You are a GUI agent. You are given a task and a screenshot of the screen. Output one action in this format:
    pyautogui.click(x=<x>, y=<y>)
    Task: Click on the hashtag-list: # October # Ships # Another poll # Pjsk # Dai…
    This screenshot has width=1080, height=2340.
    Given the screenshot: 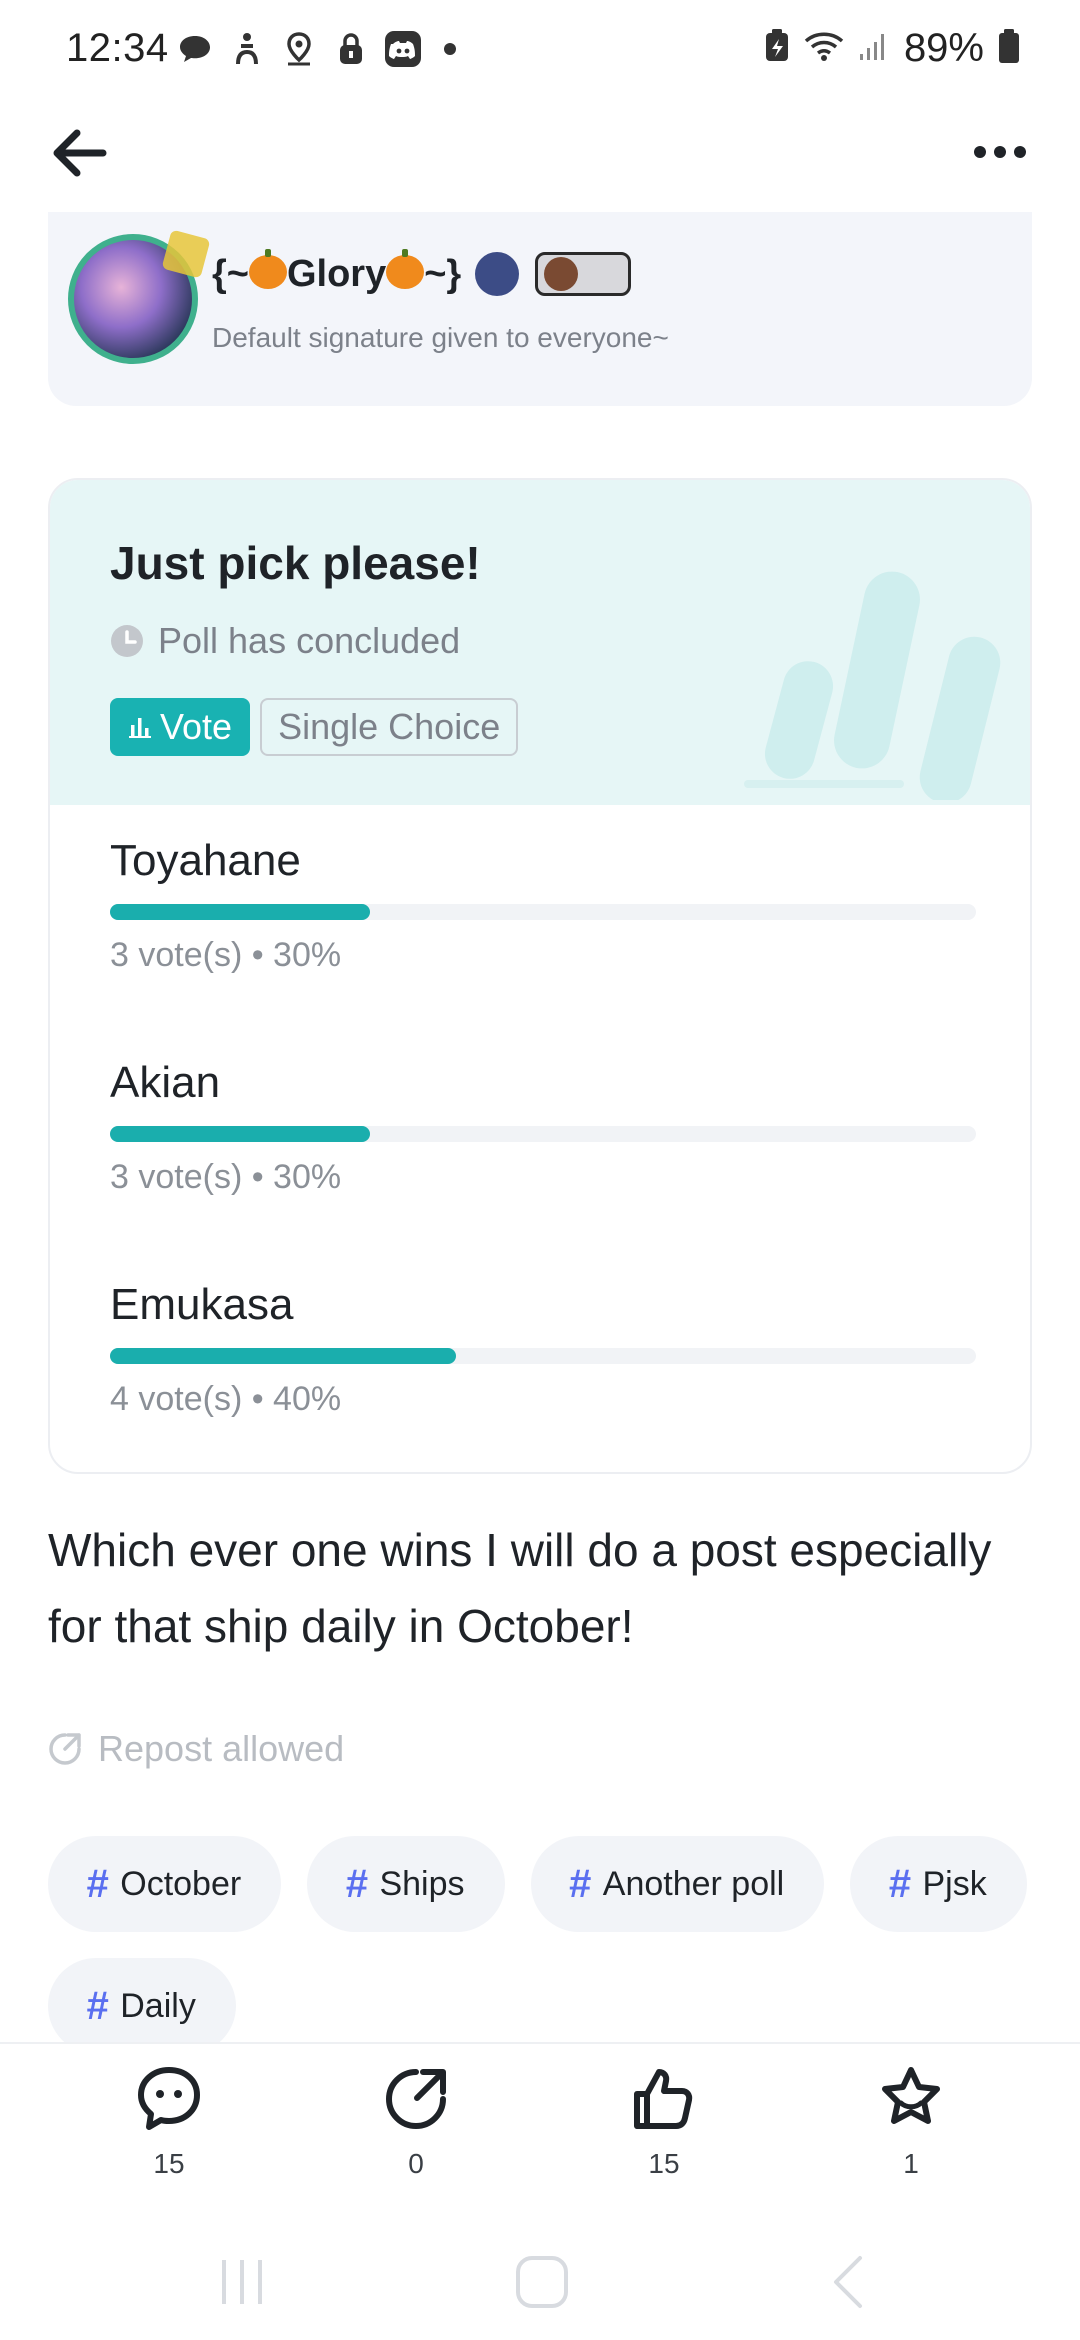 What is the action you would take?
    pyautogui.click(x=543, y=1945)
    